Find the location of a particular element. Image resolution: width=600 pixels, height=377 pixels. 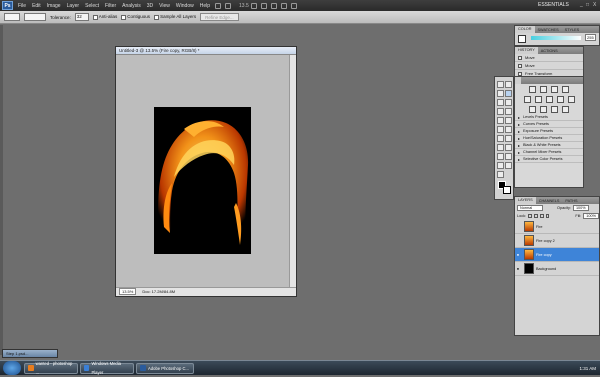

taskbar-item: Windows Media Player is located at coordinates (107, 368).